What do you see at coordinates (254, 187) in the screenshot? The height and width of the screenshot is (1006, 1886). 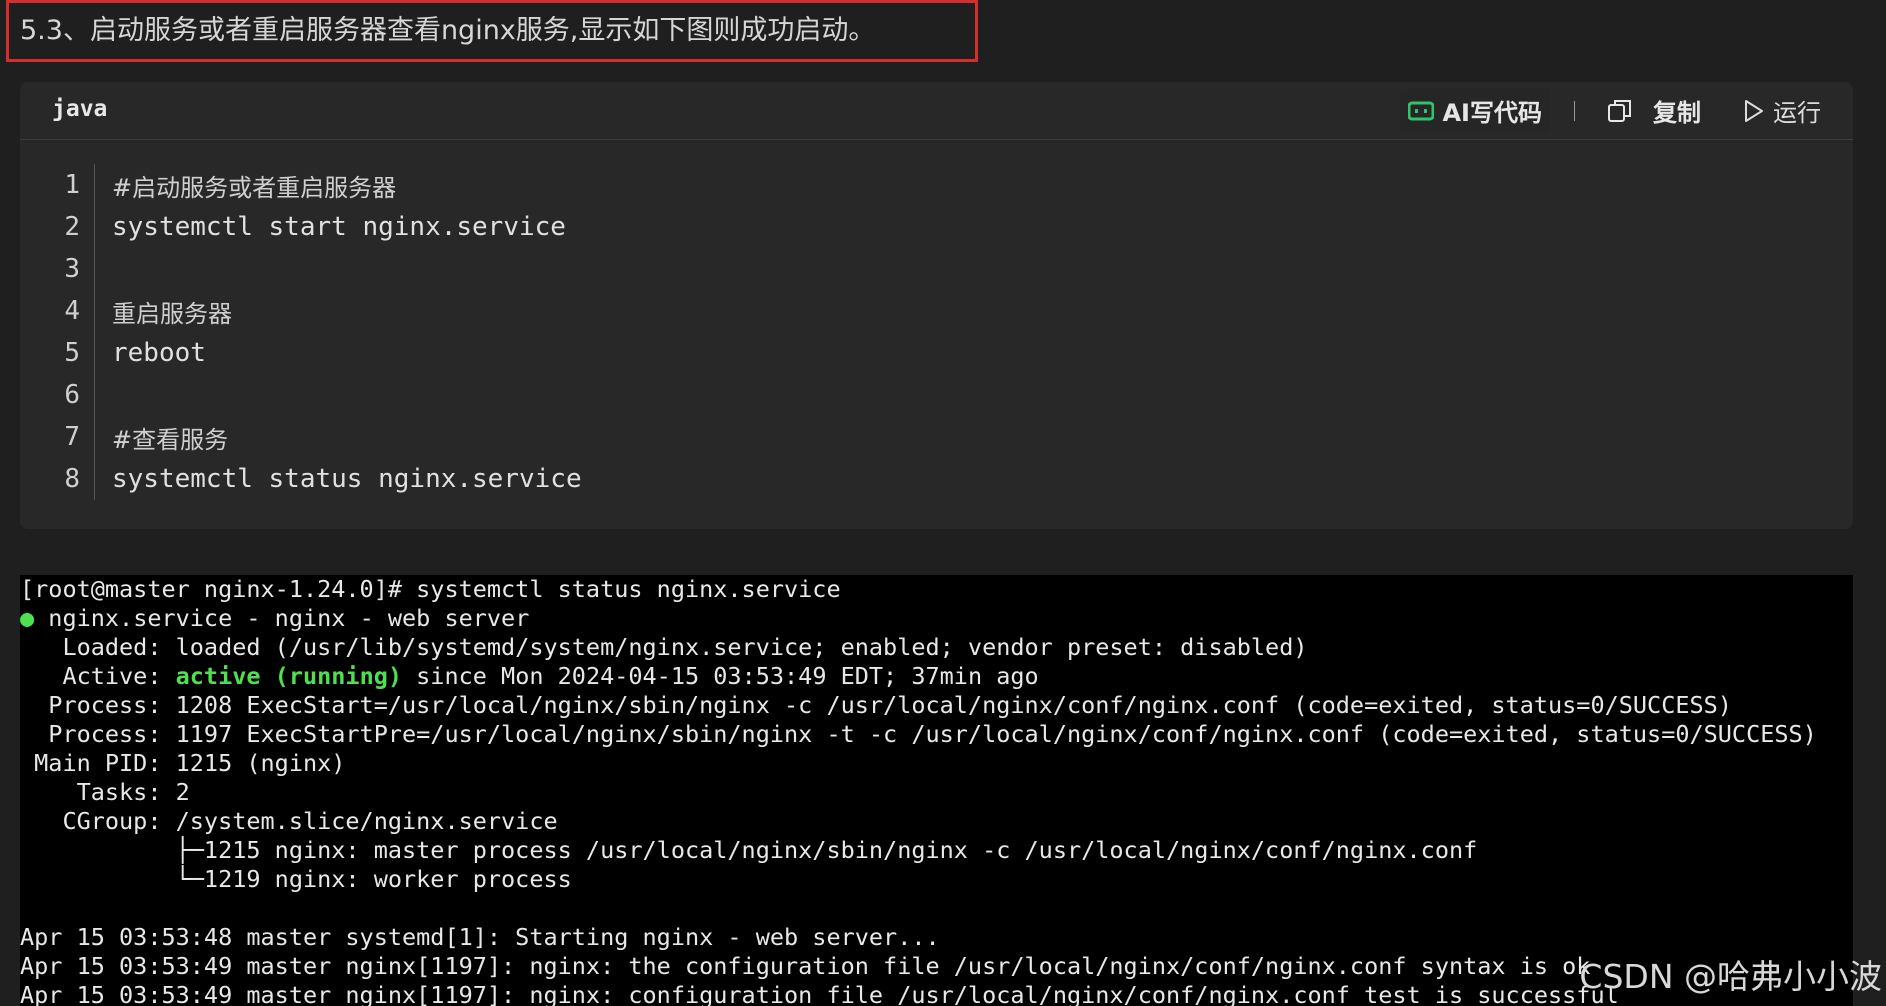 I see `code-text: #启动服务或者重启服务器` at bounding box center [254, 187].